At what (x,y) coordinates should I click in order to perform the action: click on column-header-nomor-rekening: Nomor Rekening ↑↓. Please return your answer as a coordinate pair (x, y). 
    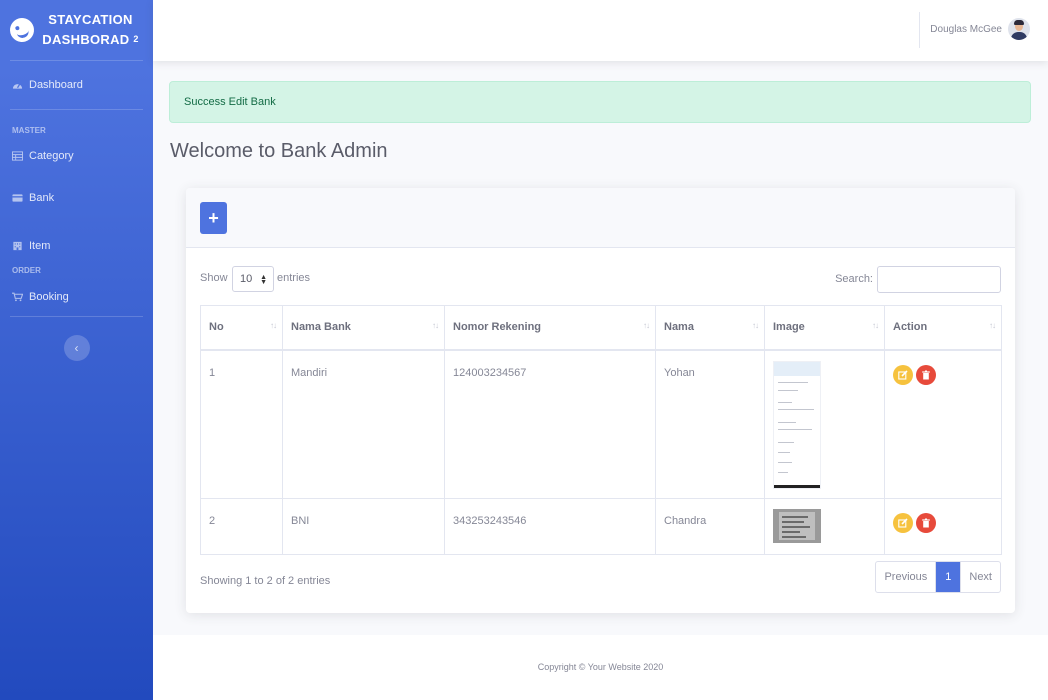
    Looking at the image, I should click on (550, 328).